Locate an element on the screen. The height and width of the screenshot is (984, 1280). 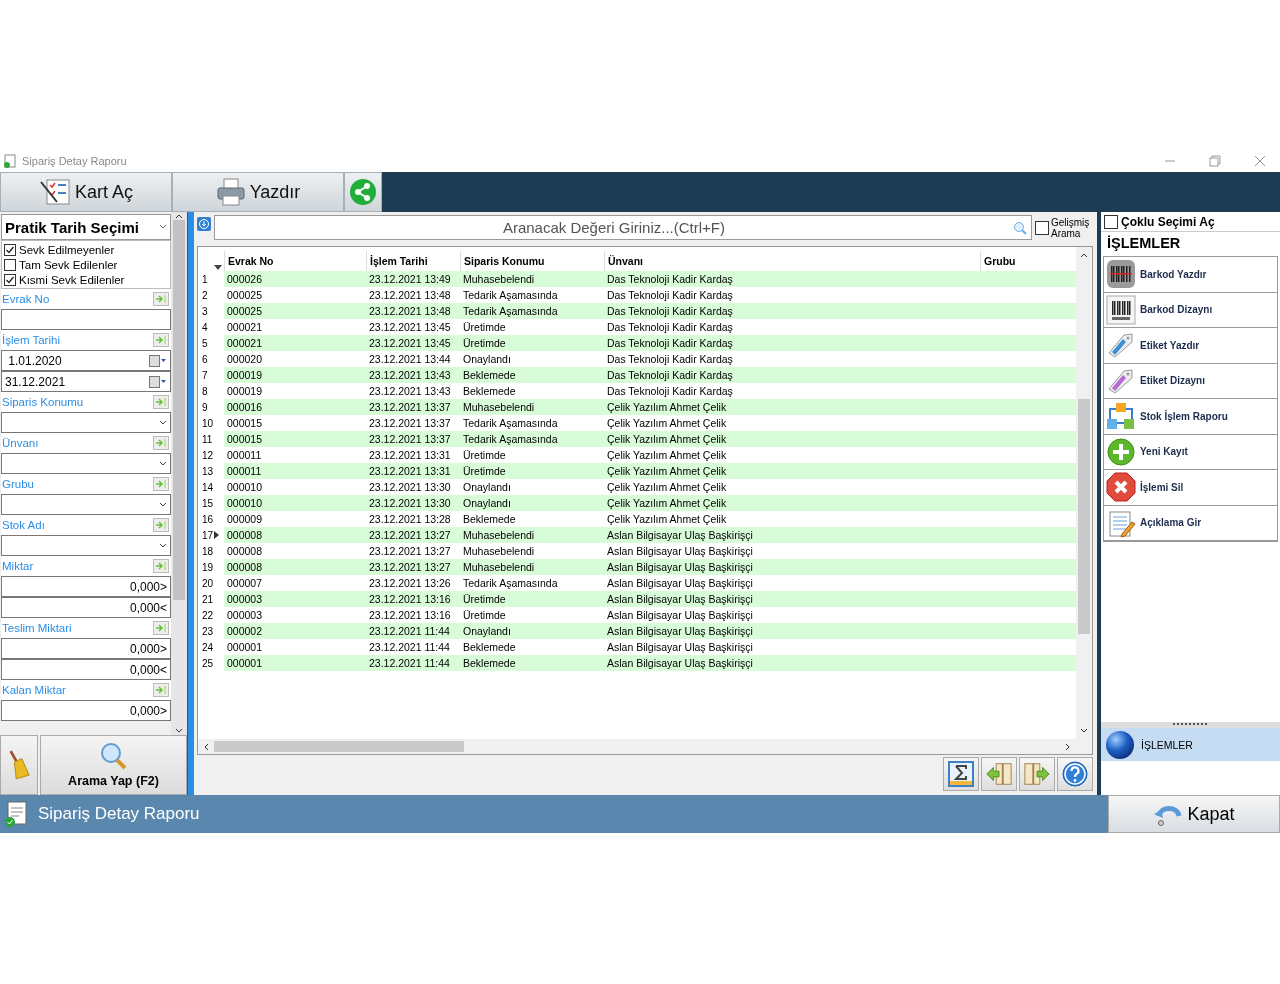
row-number: 5 is located at coordinates (204, 343).